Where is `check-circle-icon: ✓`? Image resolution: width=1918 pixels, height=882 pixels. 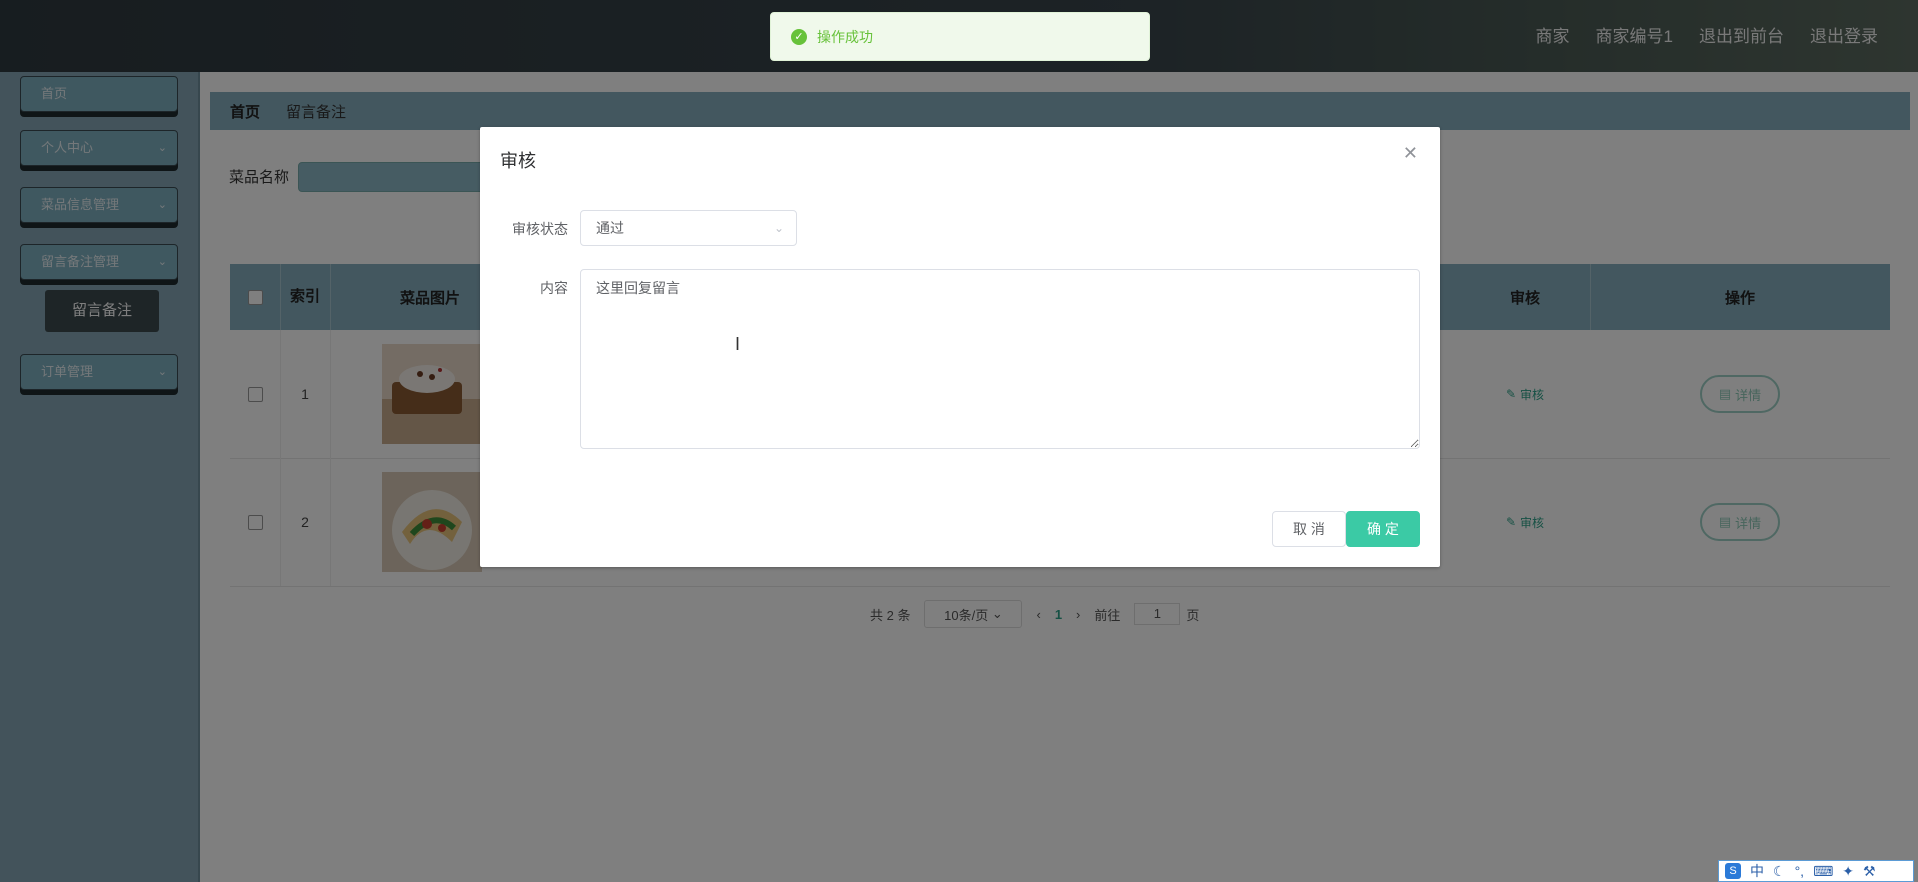 check-circle-icon: ✓ is located at coordinates (799, 36).